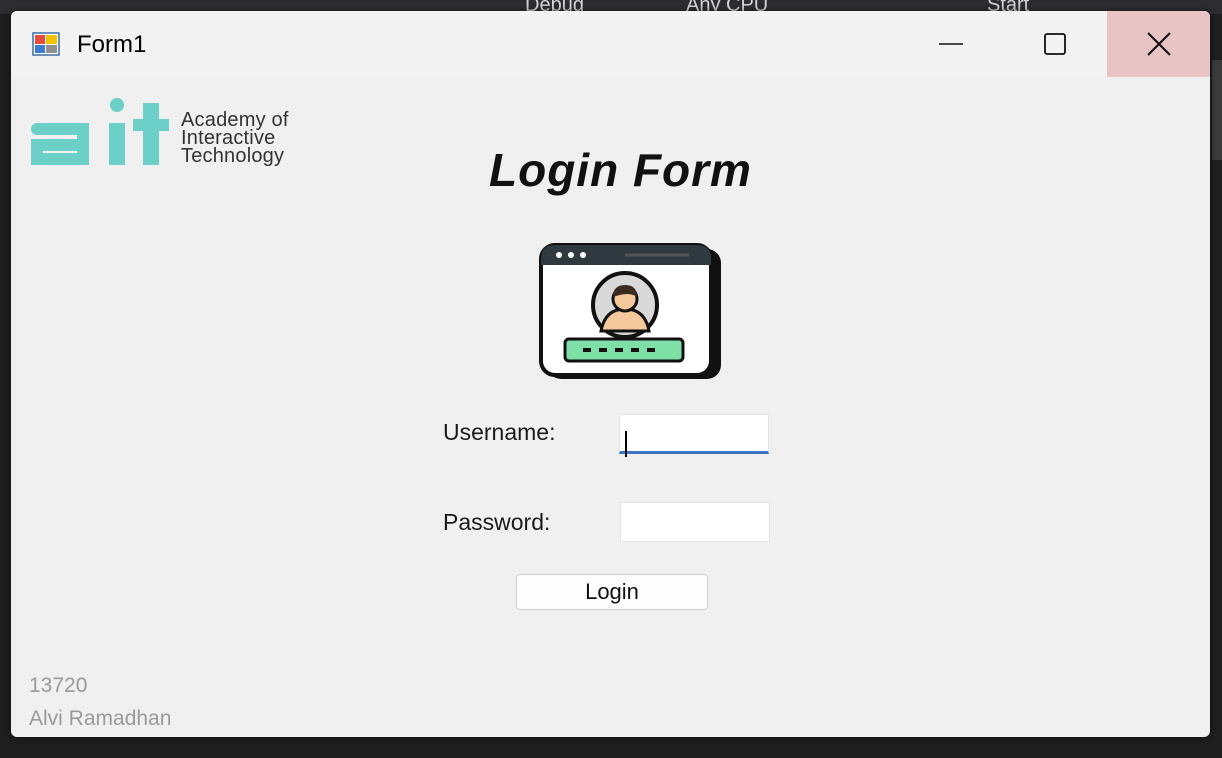 Image resolution: width=1222 pixels, height=758 pixels. Describe the element at coordinates (233, 156) in the screenshot. I see `logo-line-3: Technology` at that location.